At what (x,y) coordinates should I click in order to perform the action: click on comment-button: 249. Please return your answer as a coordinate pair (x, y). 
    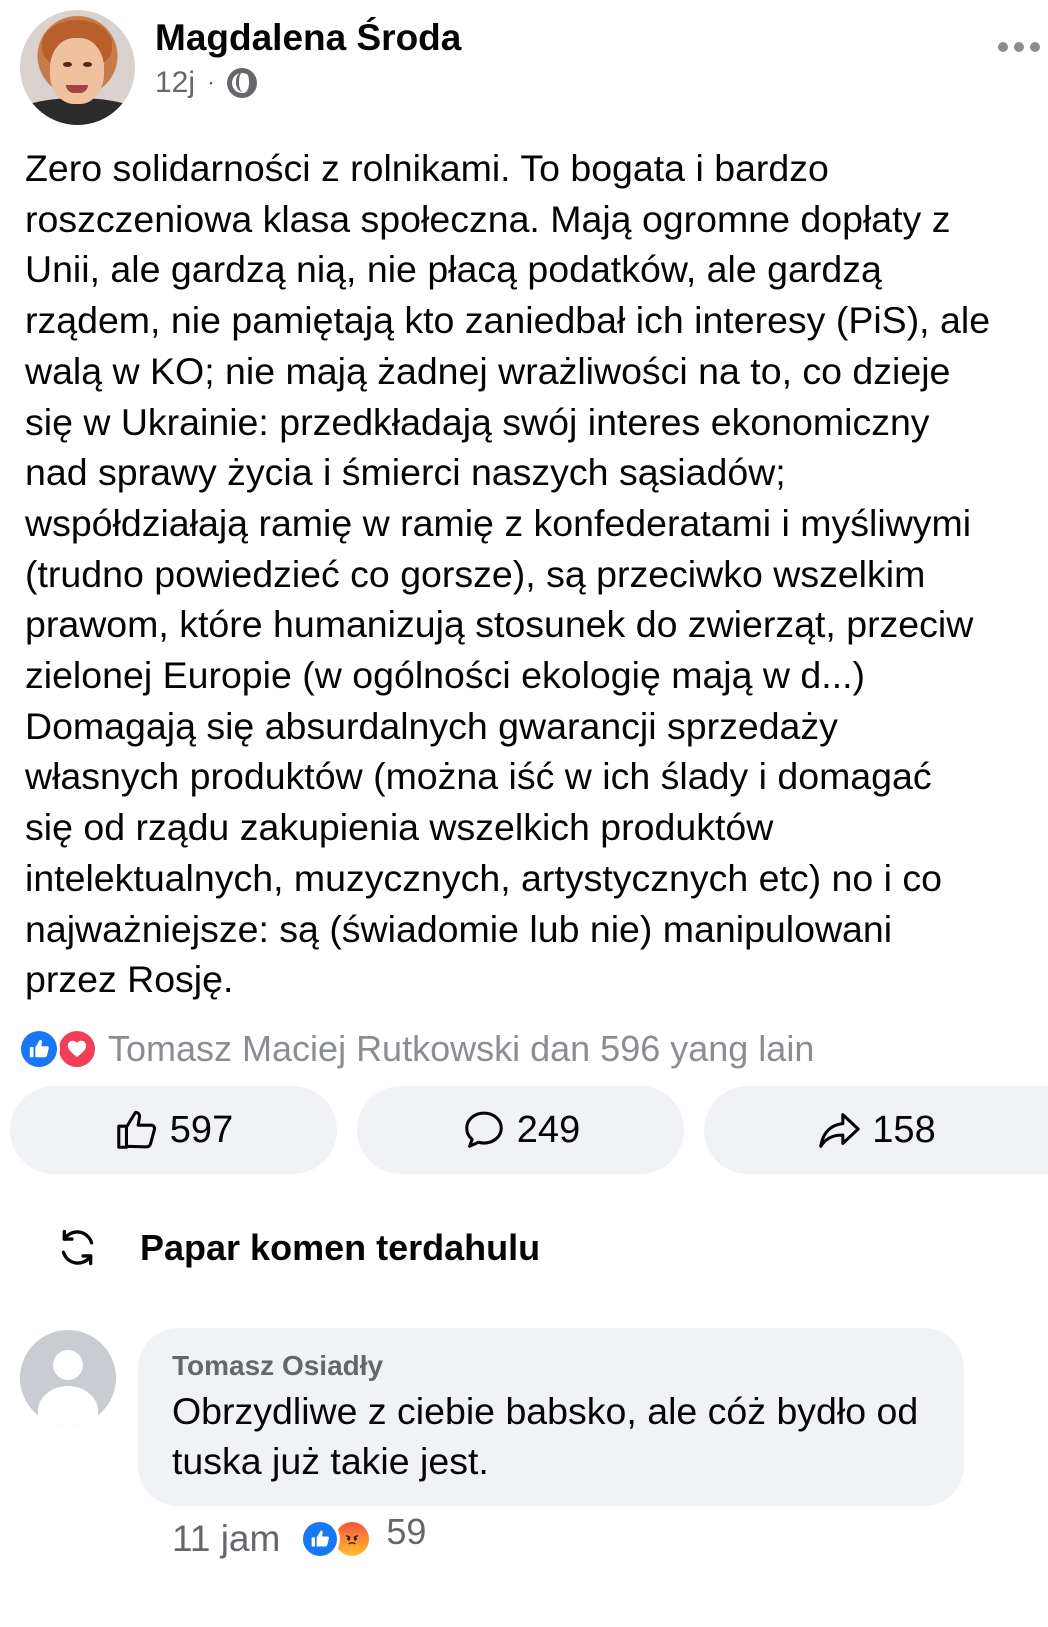
    Looking at the image, I should click on (520, 1130).